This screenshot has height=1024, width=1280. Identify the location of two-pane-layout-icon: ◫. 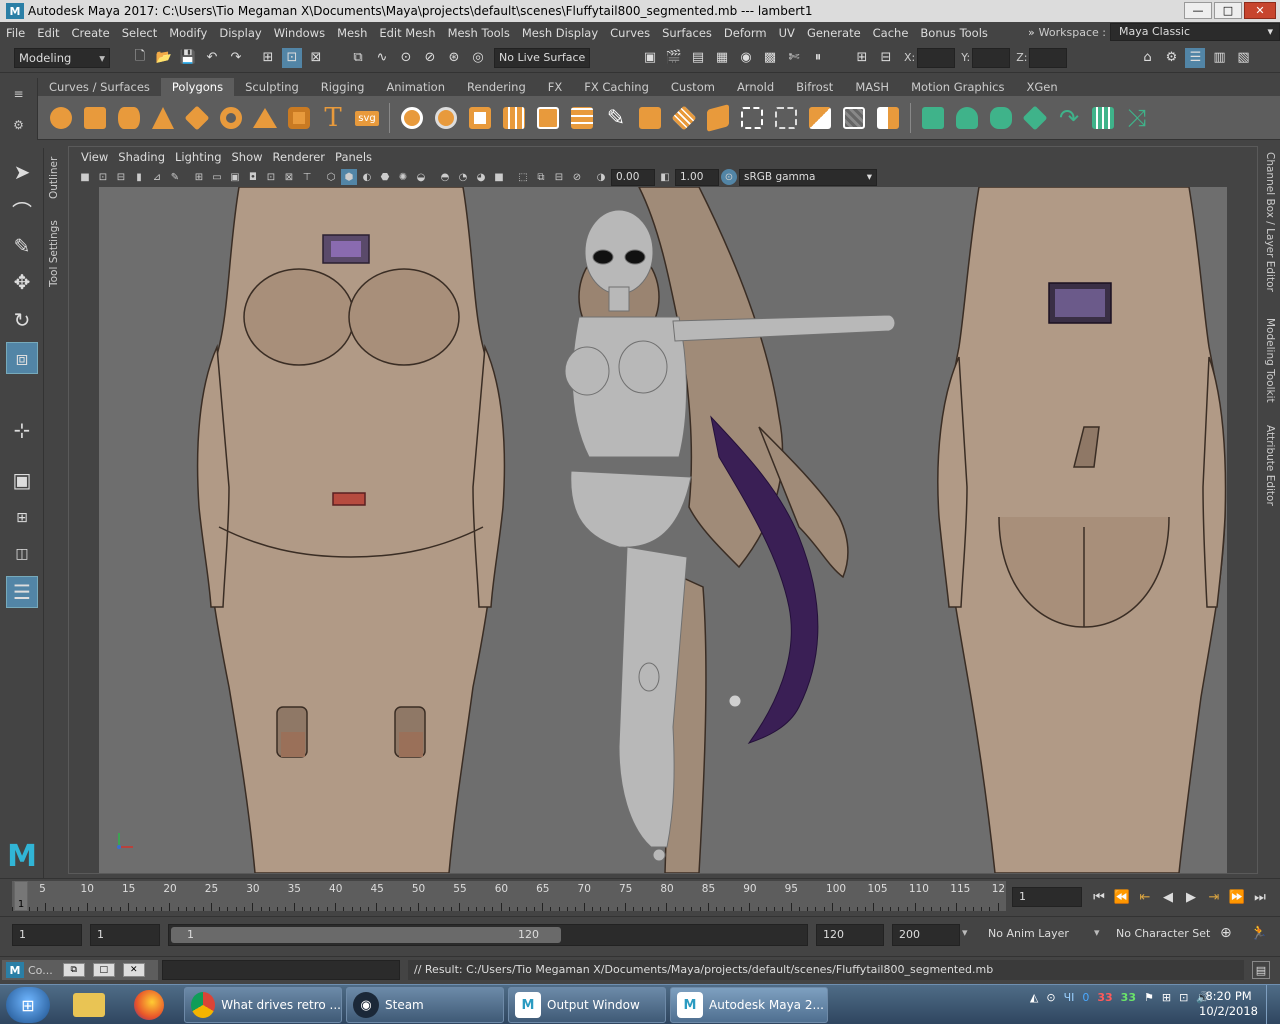
(22, 554).